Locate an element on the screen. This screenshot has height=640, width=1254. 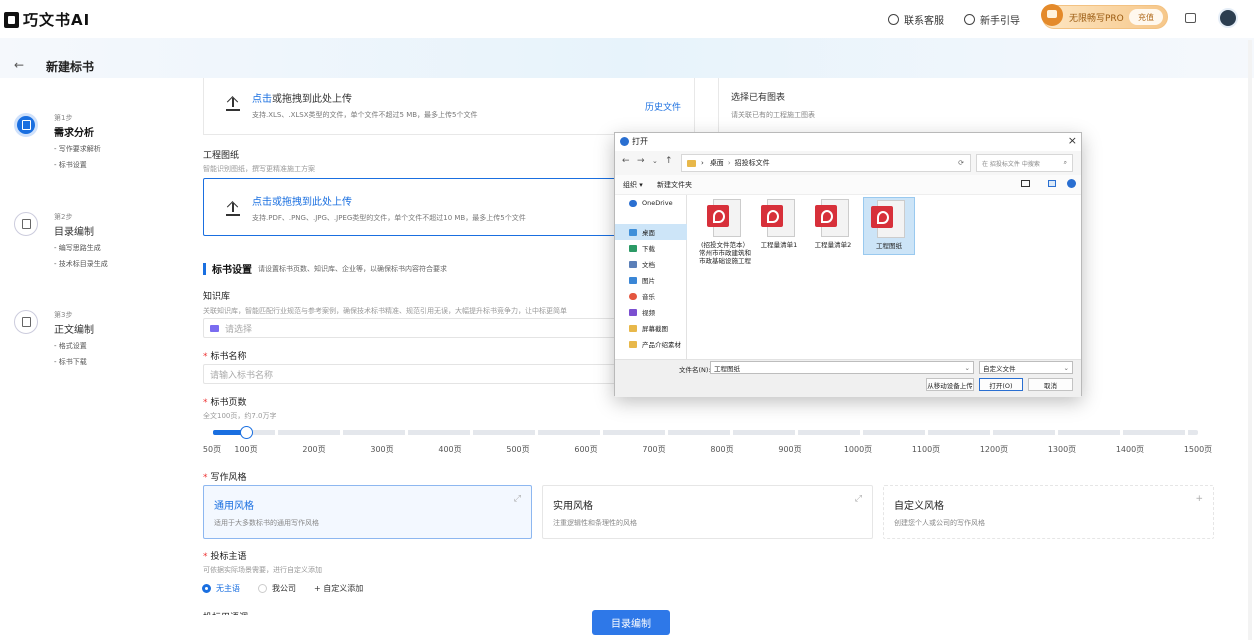
bid-name-input: 请输入标书名称 is located at coordinates (413, 374).